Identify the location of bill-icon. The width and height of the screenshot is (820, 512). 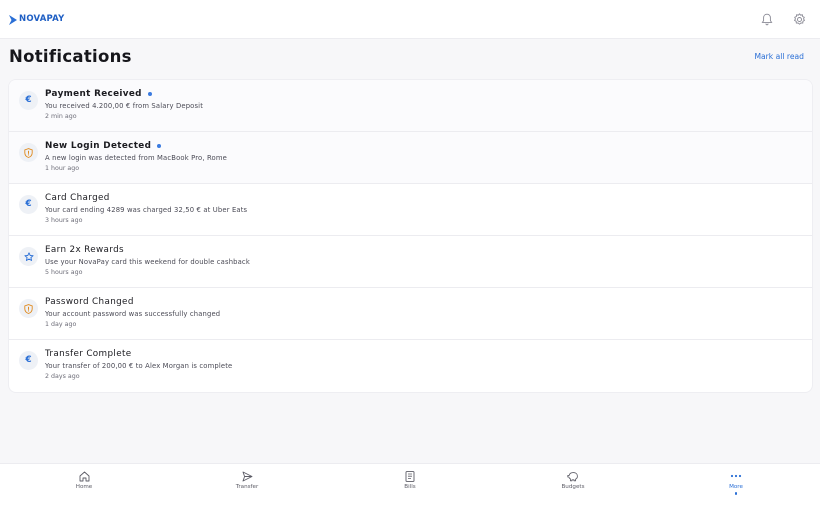
(410, 476).